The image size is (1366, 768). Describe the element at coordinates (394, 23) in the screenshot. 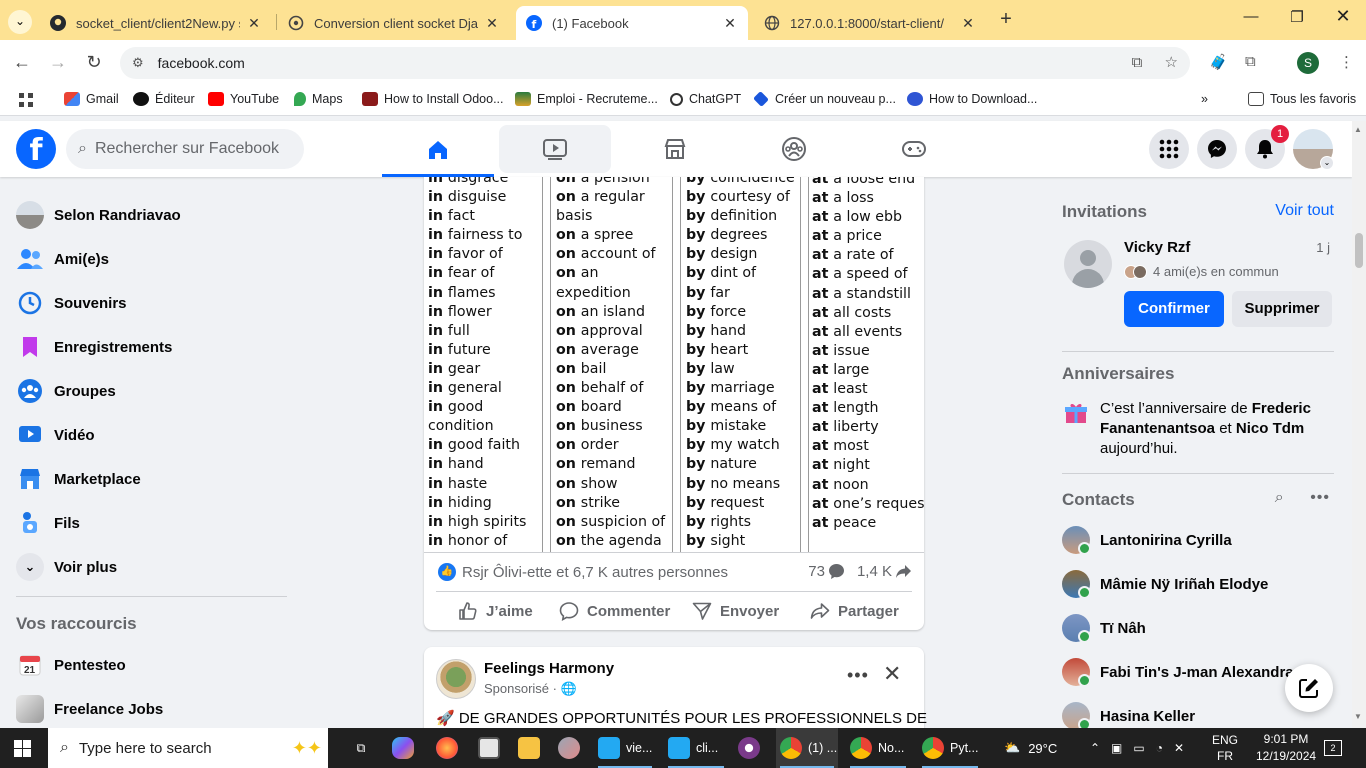

I see `browser-tab-chatgpt: Conversion client socket Djang ✕` at that location.